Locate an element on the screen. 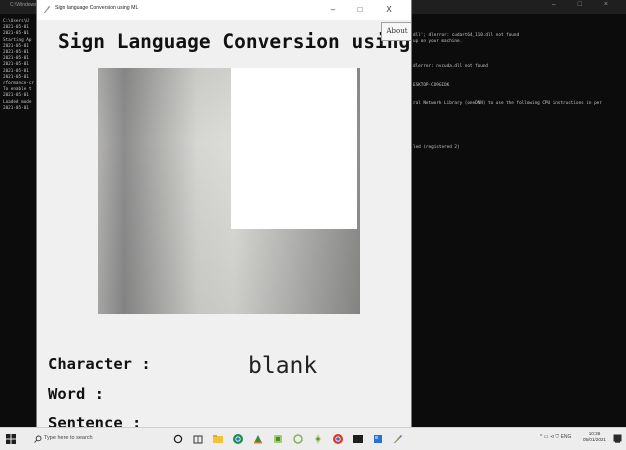  character-value: blank is located at coordinates (283, 366).